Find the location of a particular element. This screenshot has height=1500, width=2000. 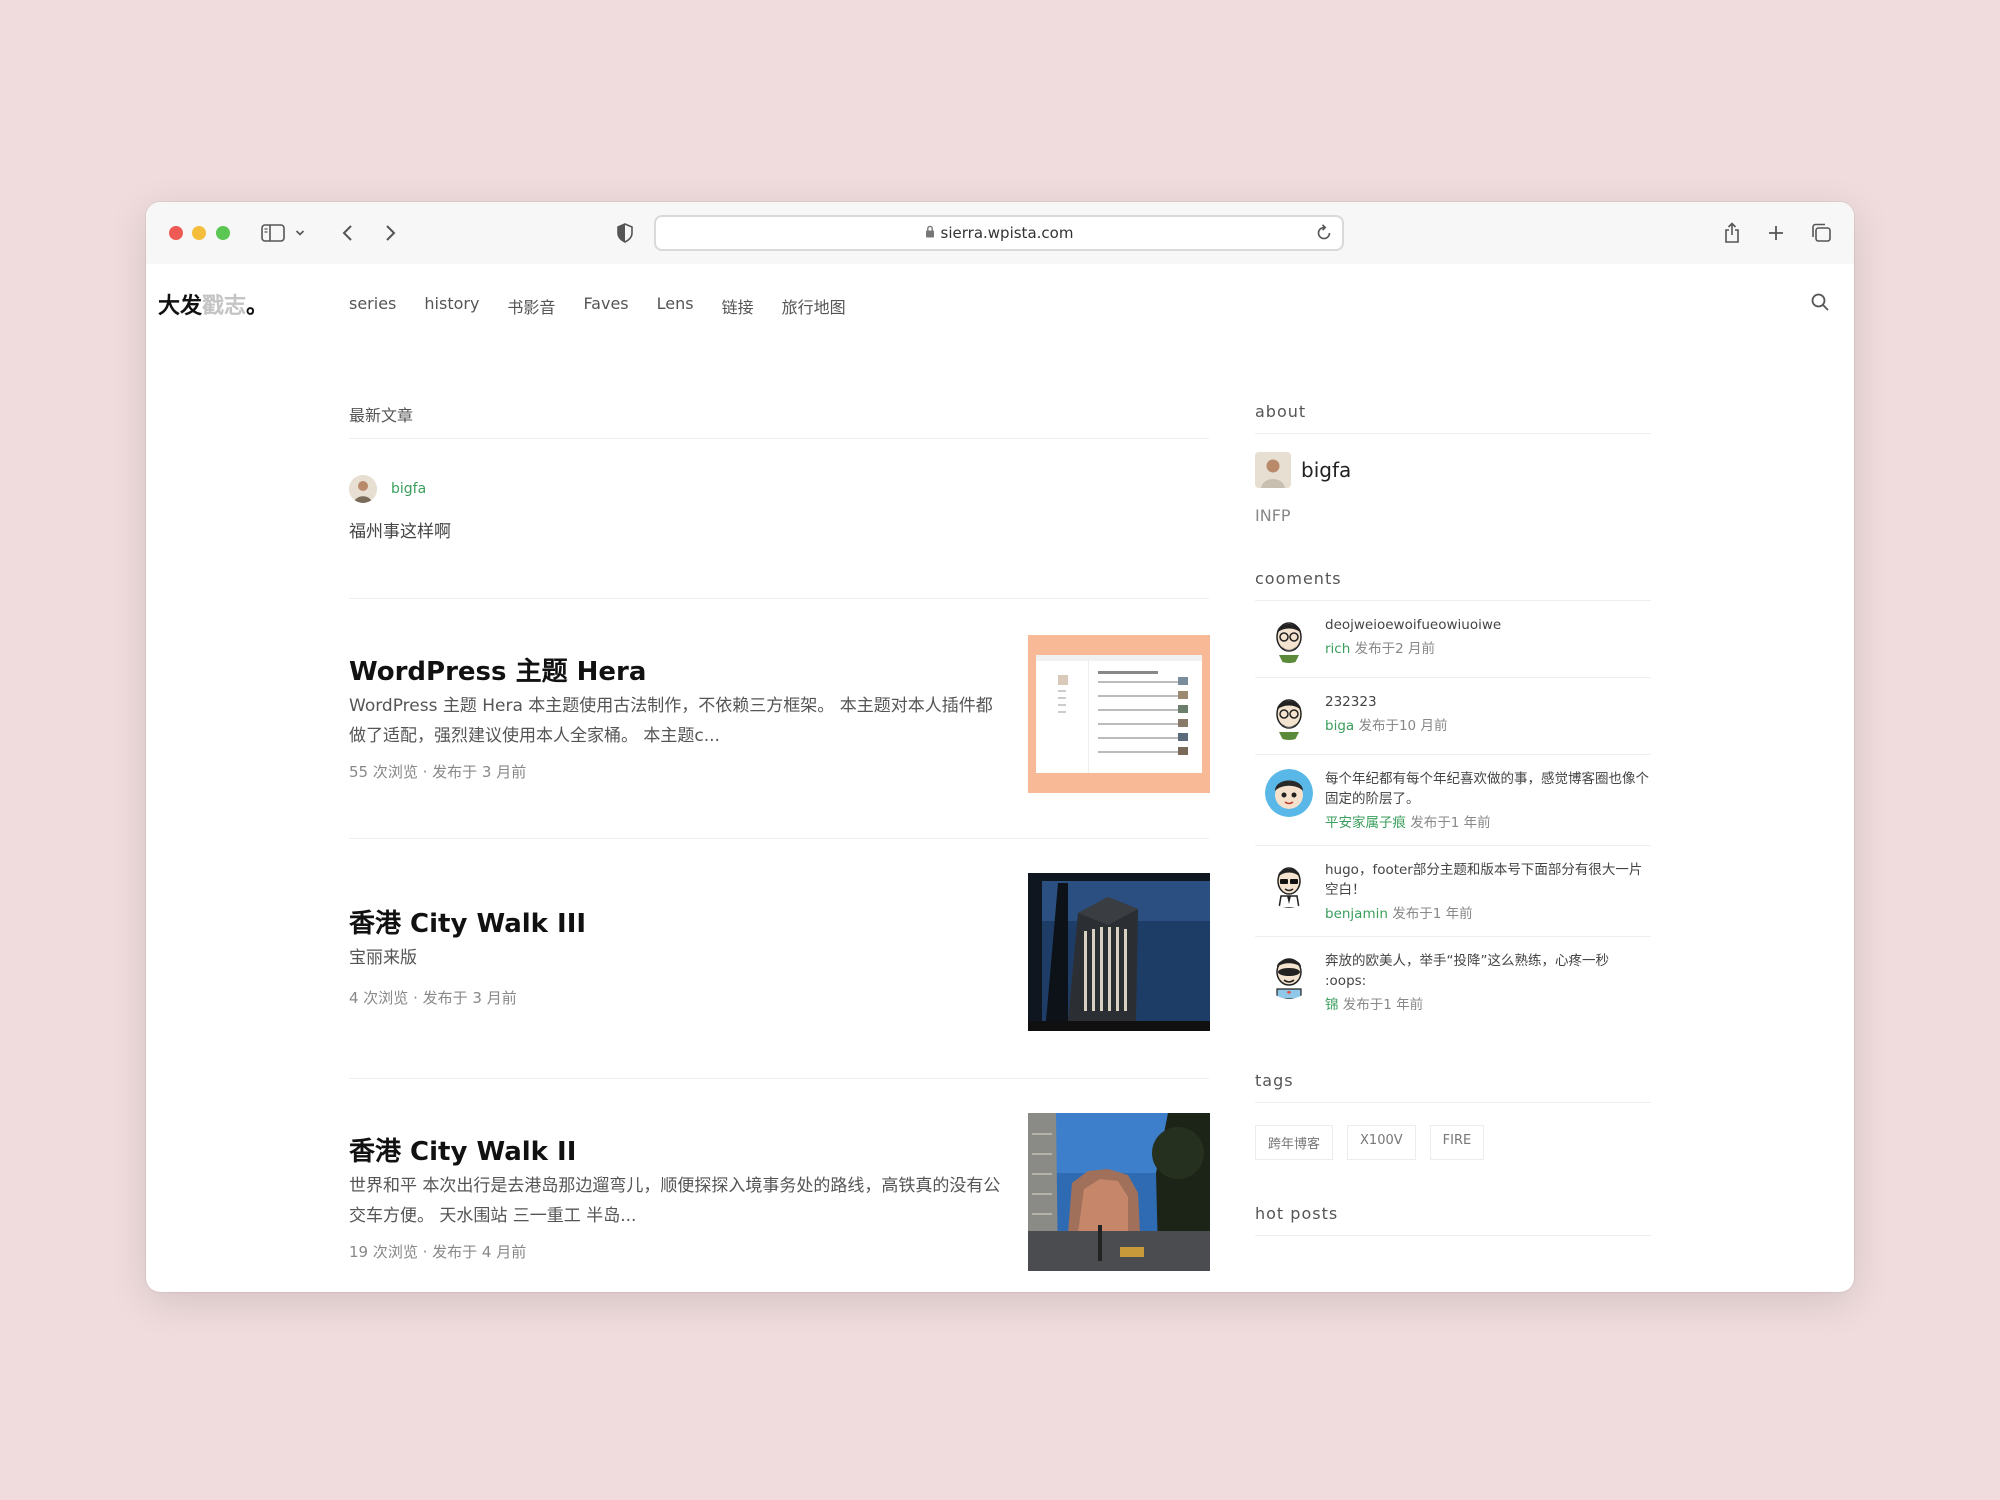

status-text: 福州事这样啊 is located at coordinates (400, 532).